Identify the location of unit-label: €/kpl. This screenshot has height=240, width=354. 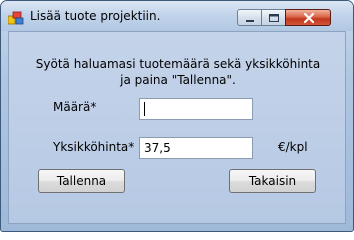
(293, 147).